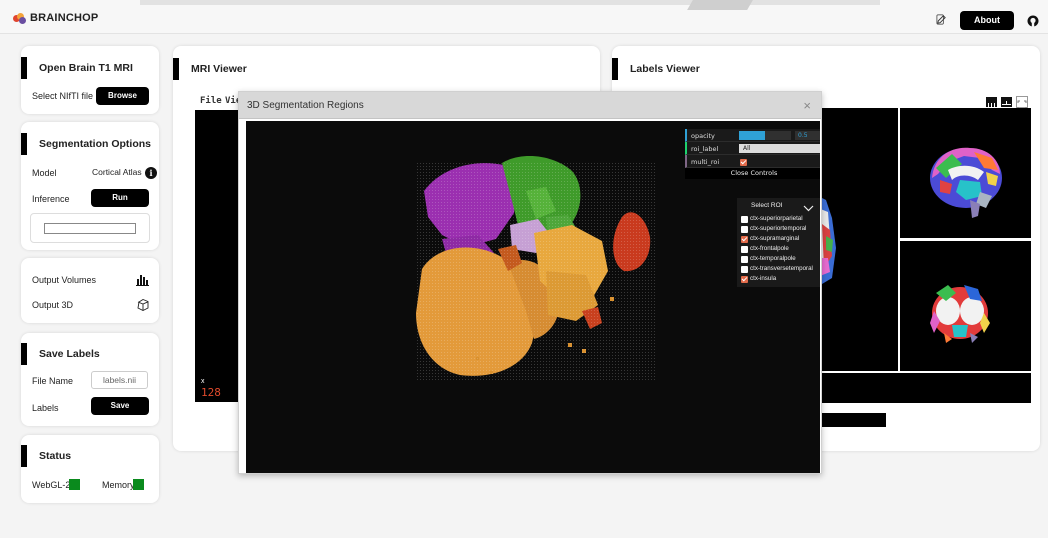 This screenshot has width=1048, height=538. Describe the element at coordinates (769, 248) in the screenshot. I see `roi-item-label: ctx-frontalpole` at that location.